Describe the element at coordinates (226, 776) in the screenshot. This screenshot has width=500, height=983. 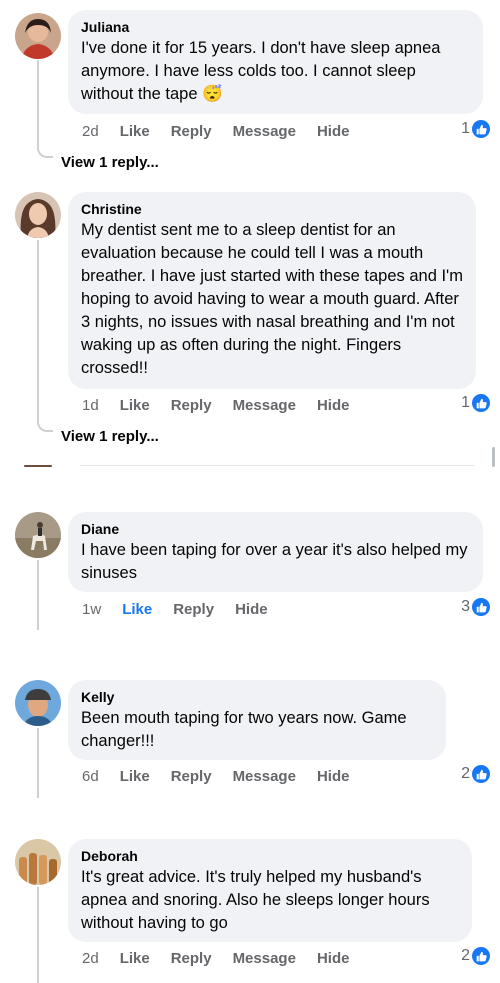
I see `comment-actions: 6d Like Reply Message Hide` at that location.